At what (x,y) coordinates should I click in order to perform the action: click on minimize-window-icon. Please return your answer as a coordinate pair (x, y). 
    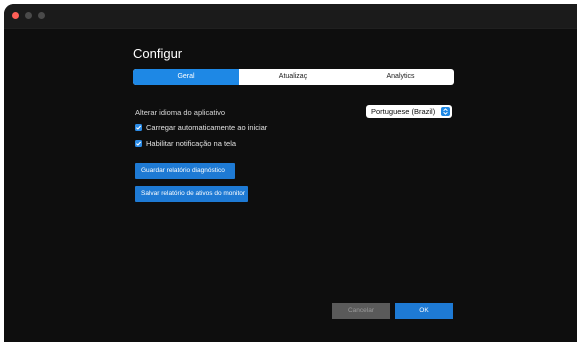
    Looking at the image, I should click on (28, 15).